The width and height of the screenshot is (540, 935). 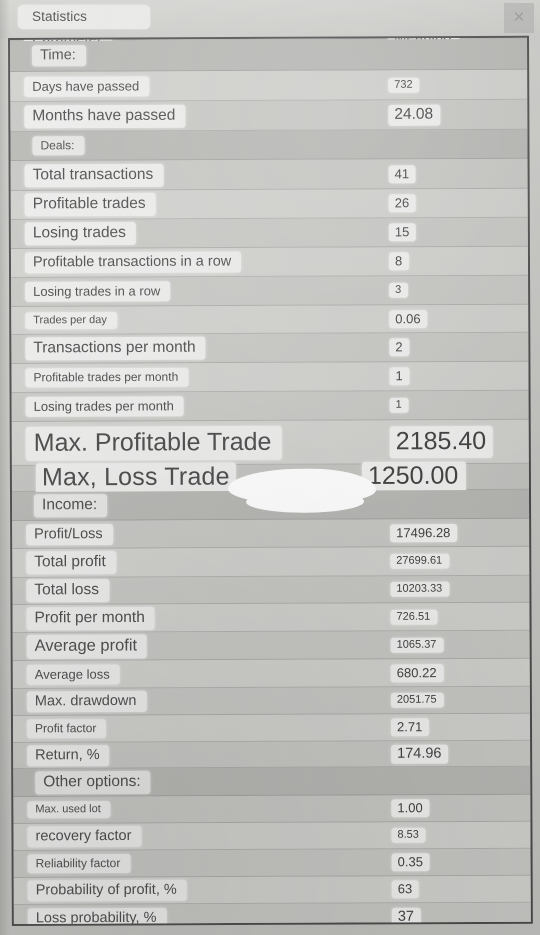 I want to click on parameter-label: Total profit, so click(x=71, y=563).